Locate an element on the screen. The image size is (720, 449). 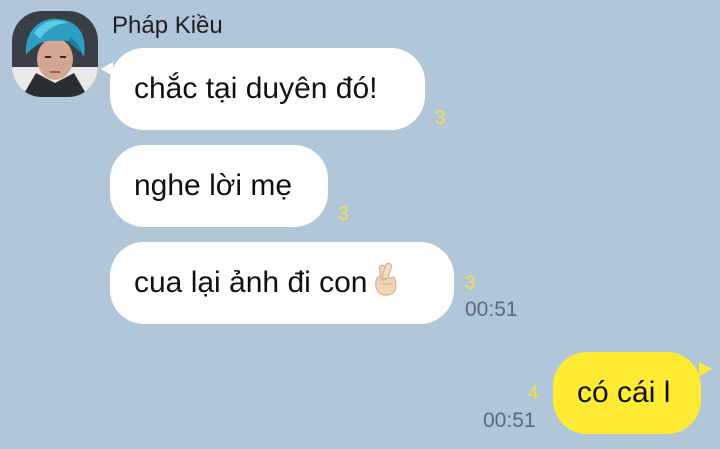
unread-count: 4 is located at coordinates (533, 393).